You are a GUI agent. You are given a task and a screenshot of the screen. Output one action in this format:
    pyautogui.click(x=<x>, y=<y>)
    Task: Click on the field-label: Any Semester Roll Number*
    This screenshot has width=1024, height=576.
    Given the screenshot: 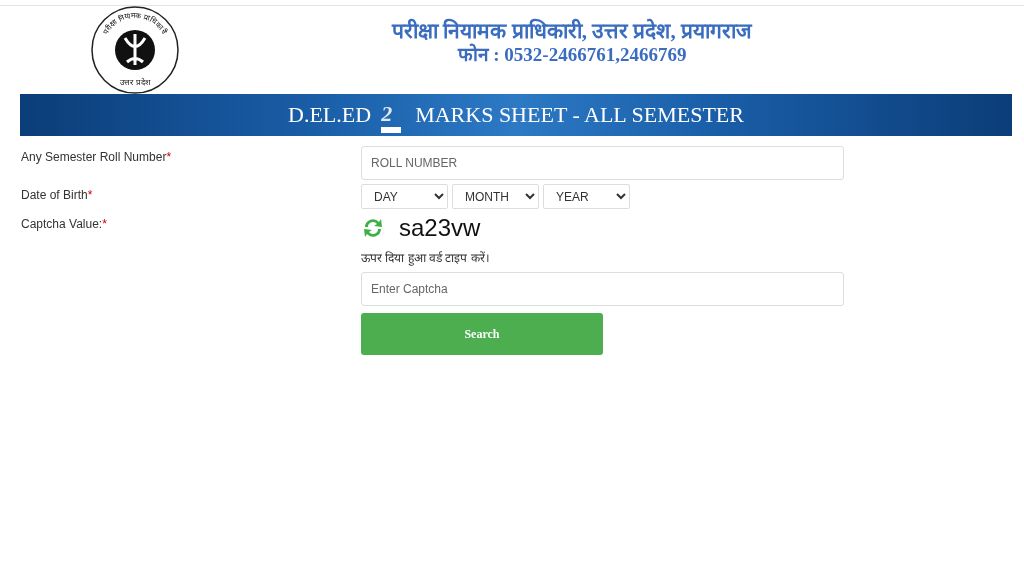 What is the action you would take?
    pyautogui.click(x=97, y=157)
    